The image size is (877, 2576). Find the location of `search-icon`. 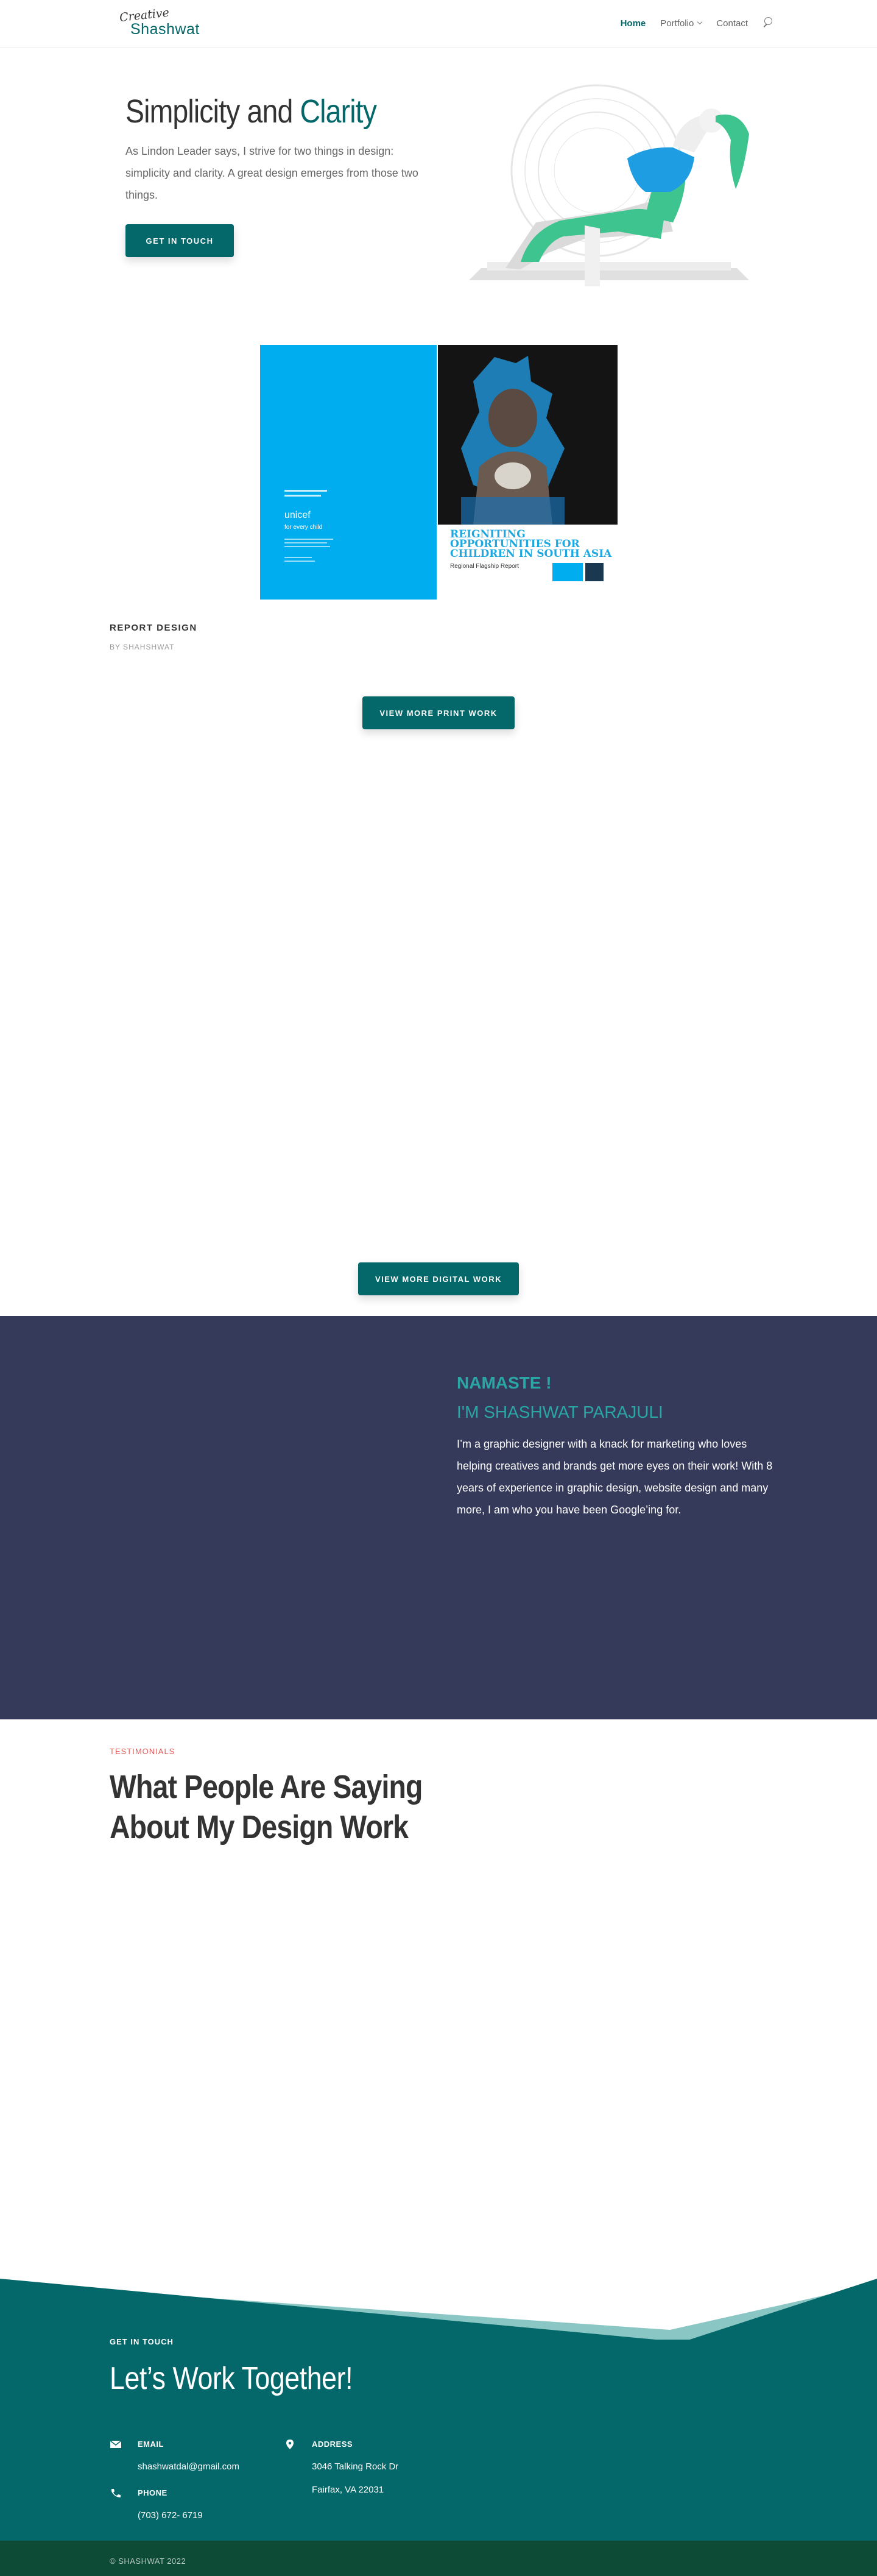

search-icon is located at coordinates (767, 23).